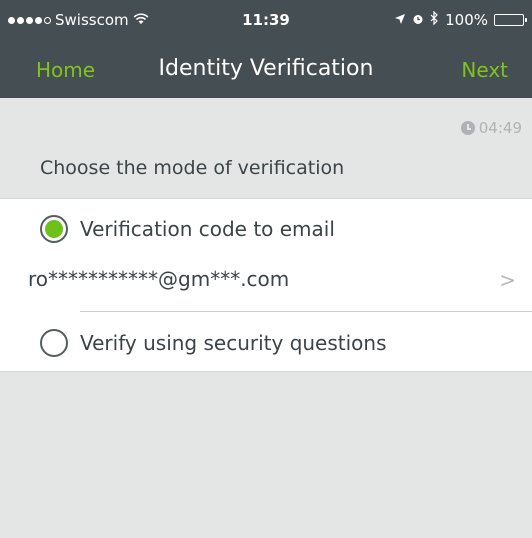  I want to click on email-address-row: ro***********@gm***.com >, so click(266, 281).